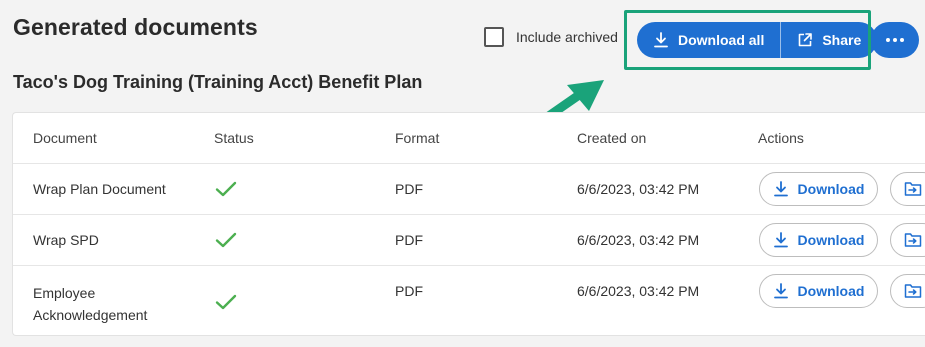 The image size is (925, 347). Describe the element at coordinates (135, 27) in the screenshot. I see `page-title: Generated documents` at that location.